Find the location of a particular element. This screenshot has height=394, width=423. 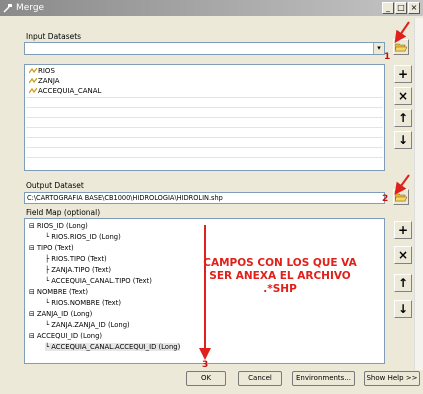

annotation-number-1: 1 is located at coordinates (387, 57).